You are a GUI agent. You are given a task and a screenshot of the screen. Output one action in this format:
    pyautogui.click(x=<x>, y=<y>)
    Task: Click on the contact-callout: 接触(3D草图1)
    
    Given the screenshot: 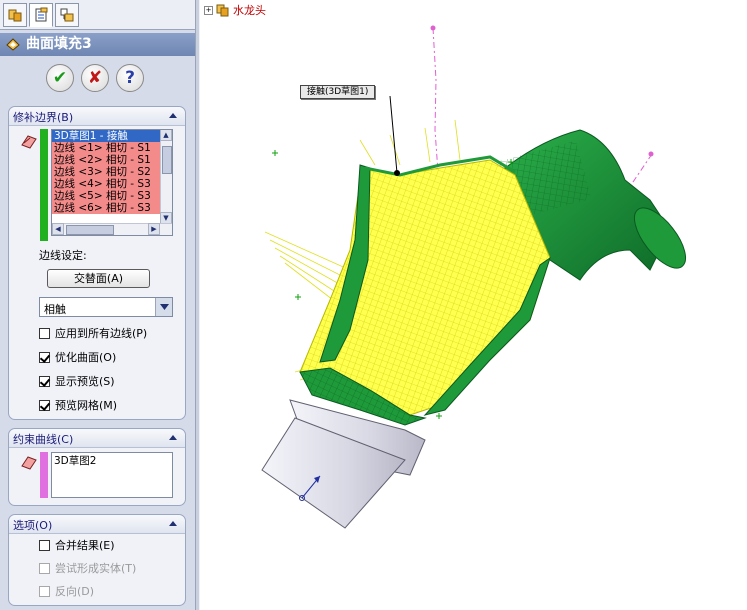 What is the action you would take?
    pyautogui.click(x=338, y=92)
    